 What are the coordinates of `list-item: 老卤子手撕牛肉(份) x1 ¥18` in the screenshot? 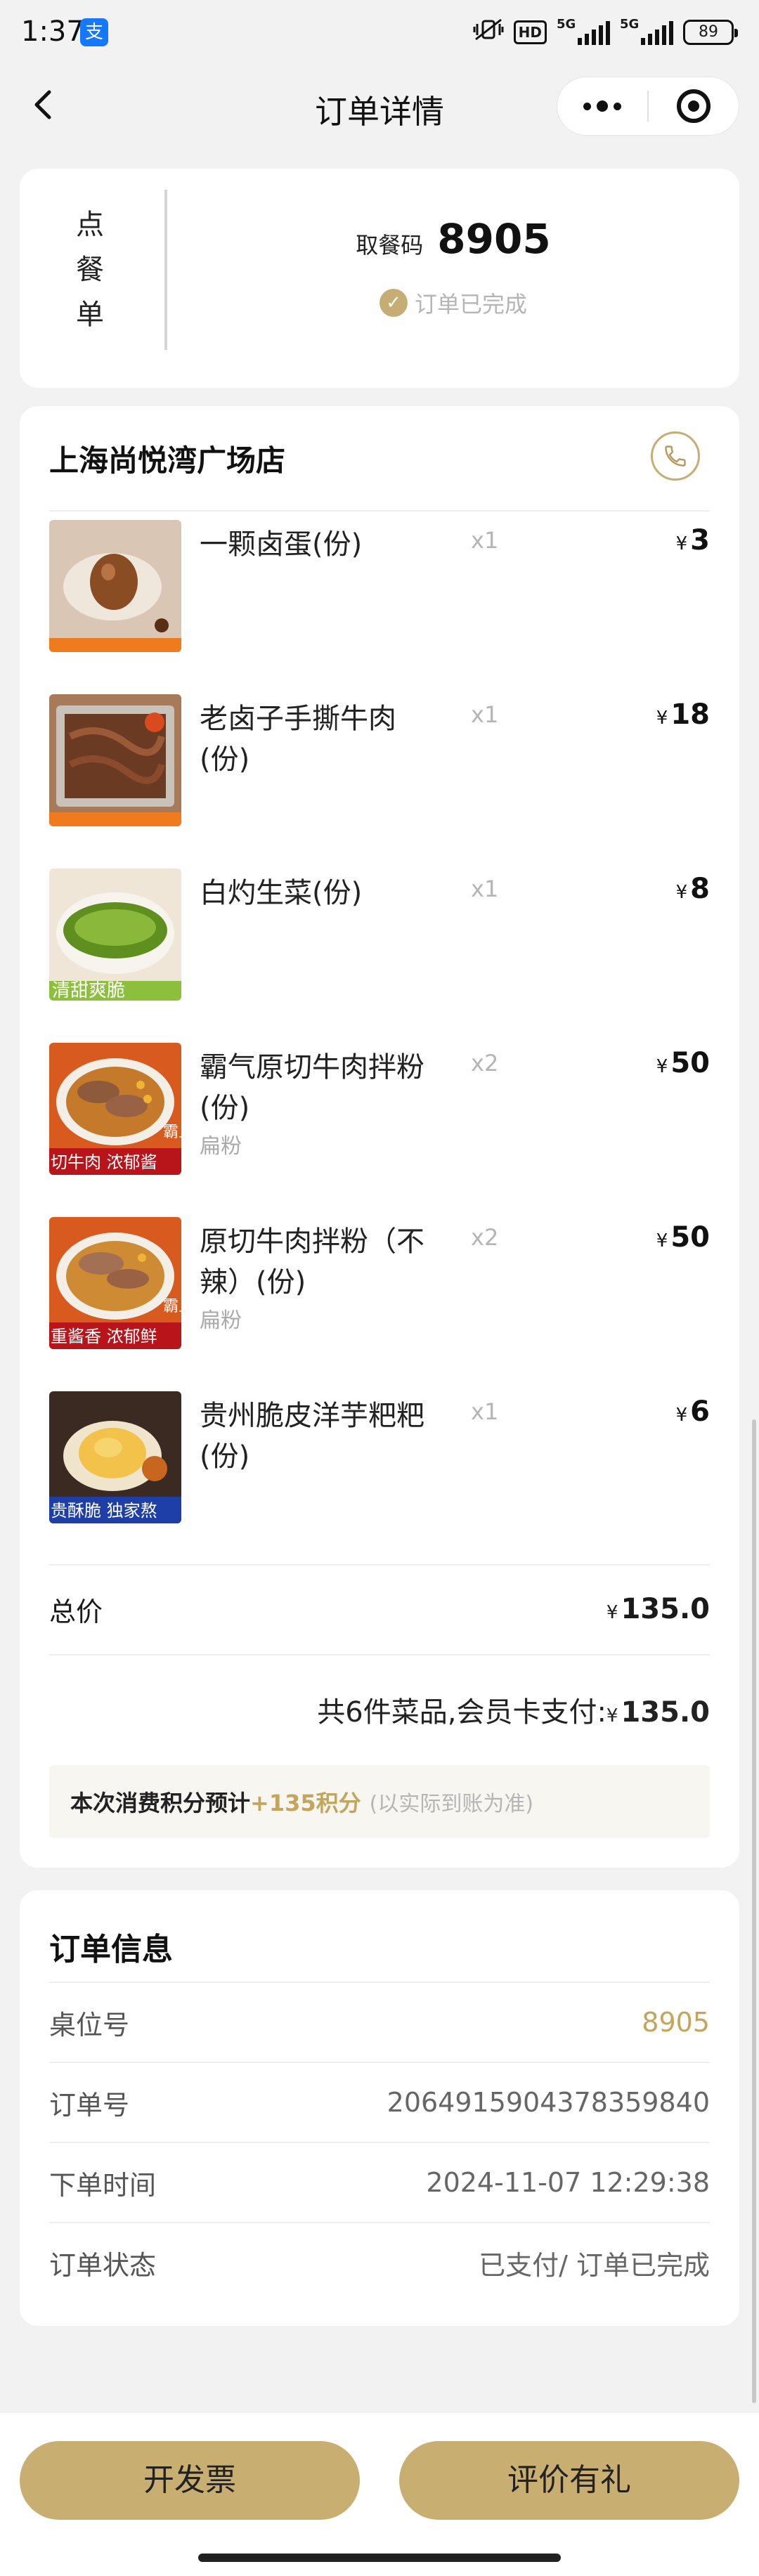 It's located at (379, 761).